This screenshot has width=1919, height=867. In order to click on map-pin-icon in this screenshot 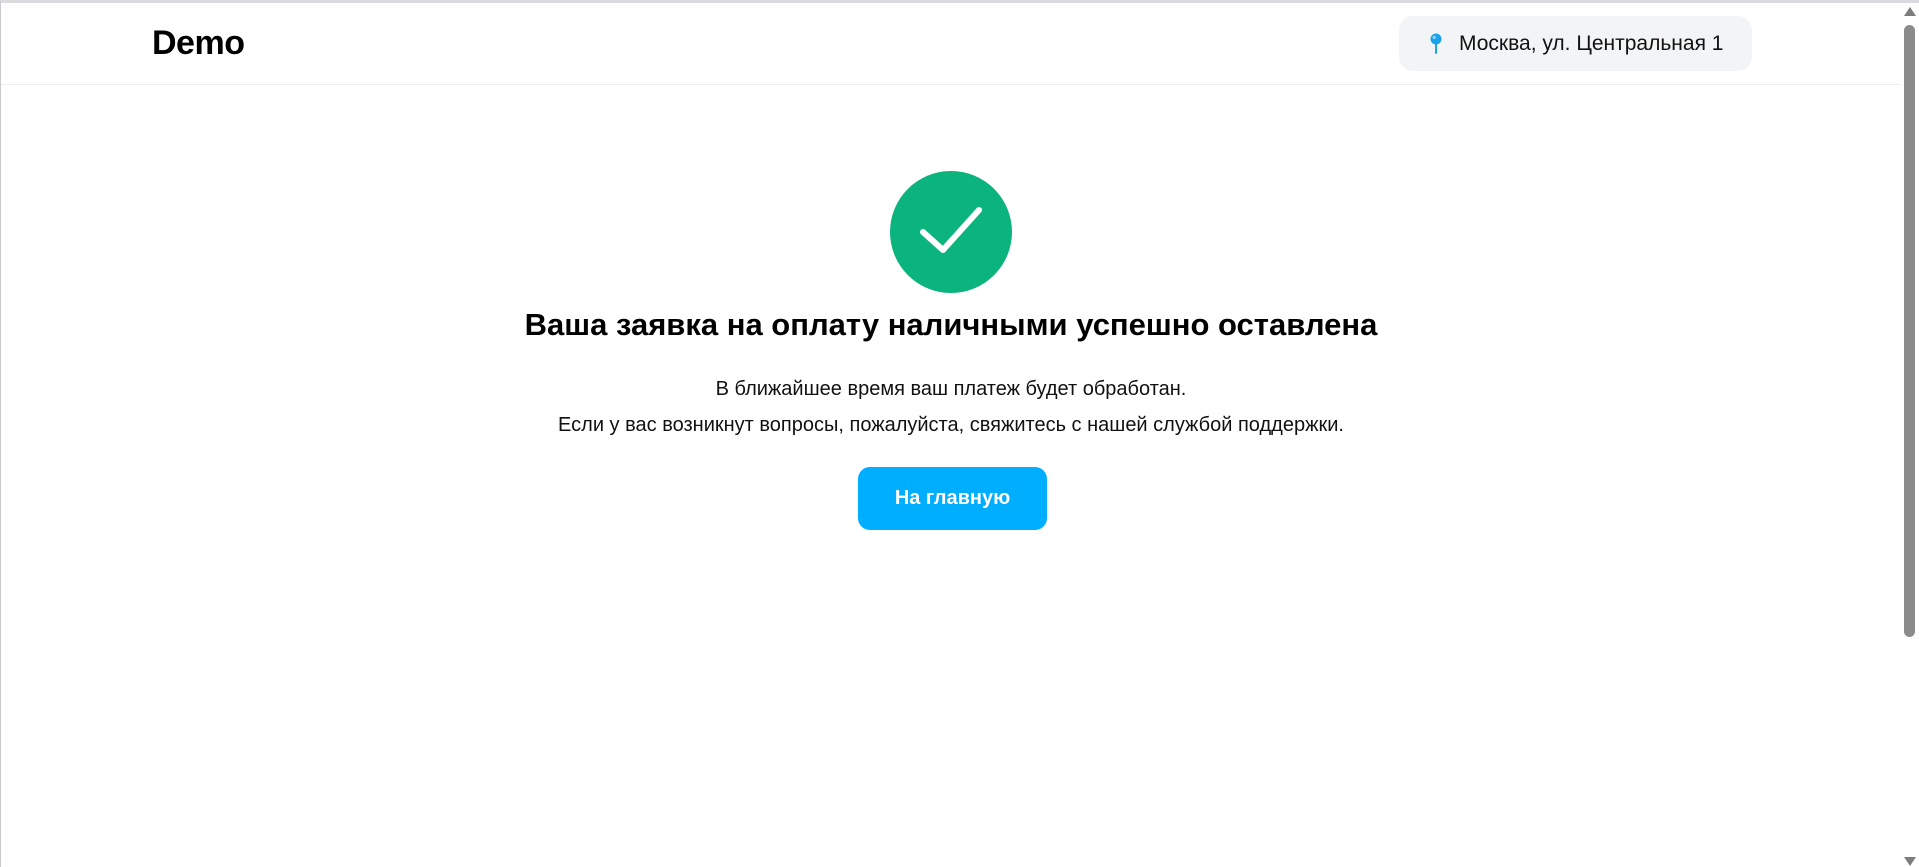, I will do `click(1436, 44)`.